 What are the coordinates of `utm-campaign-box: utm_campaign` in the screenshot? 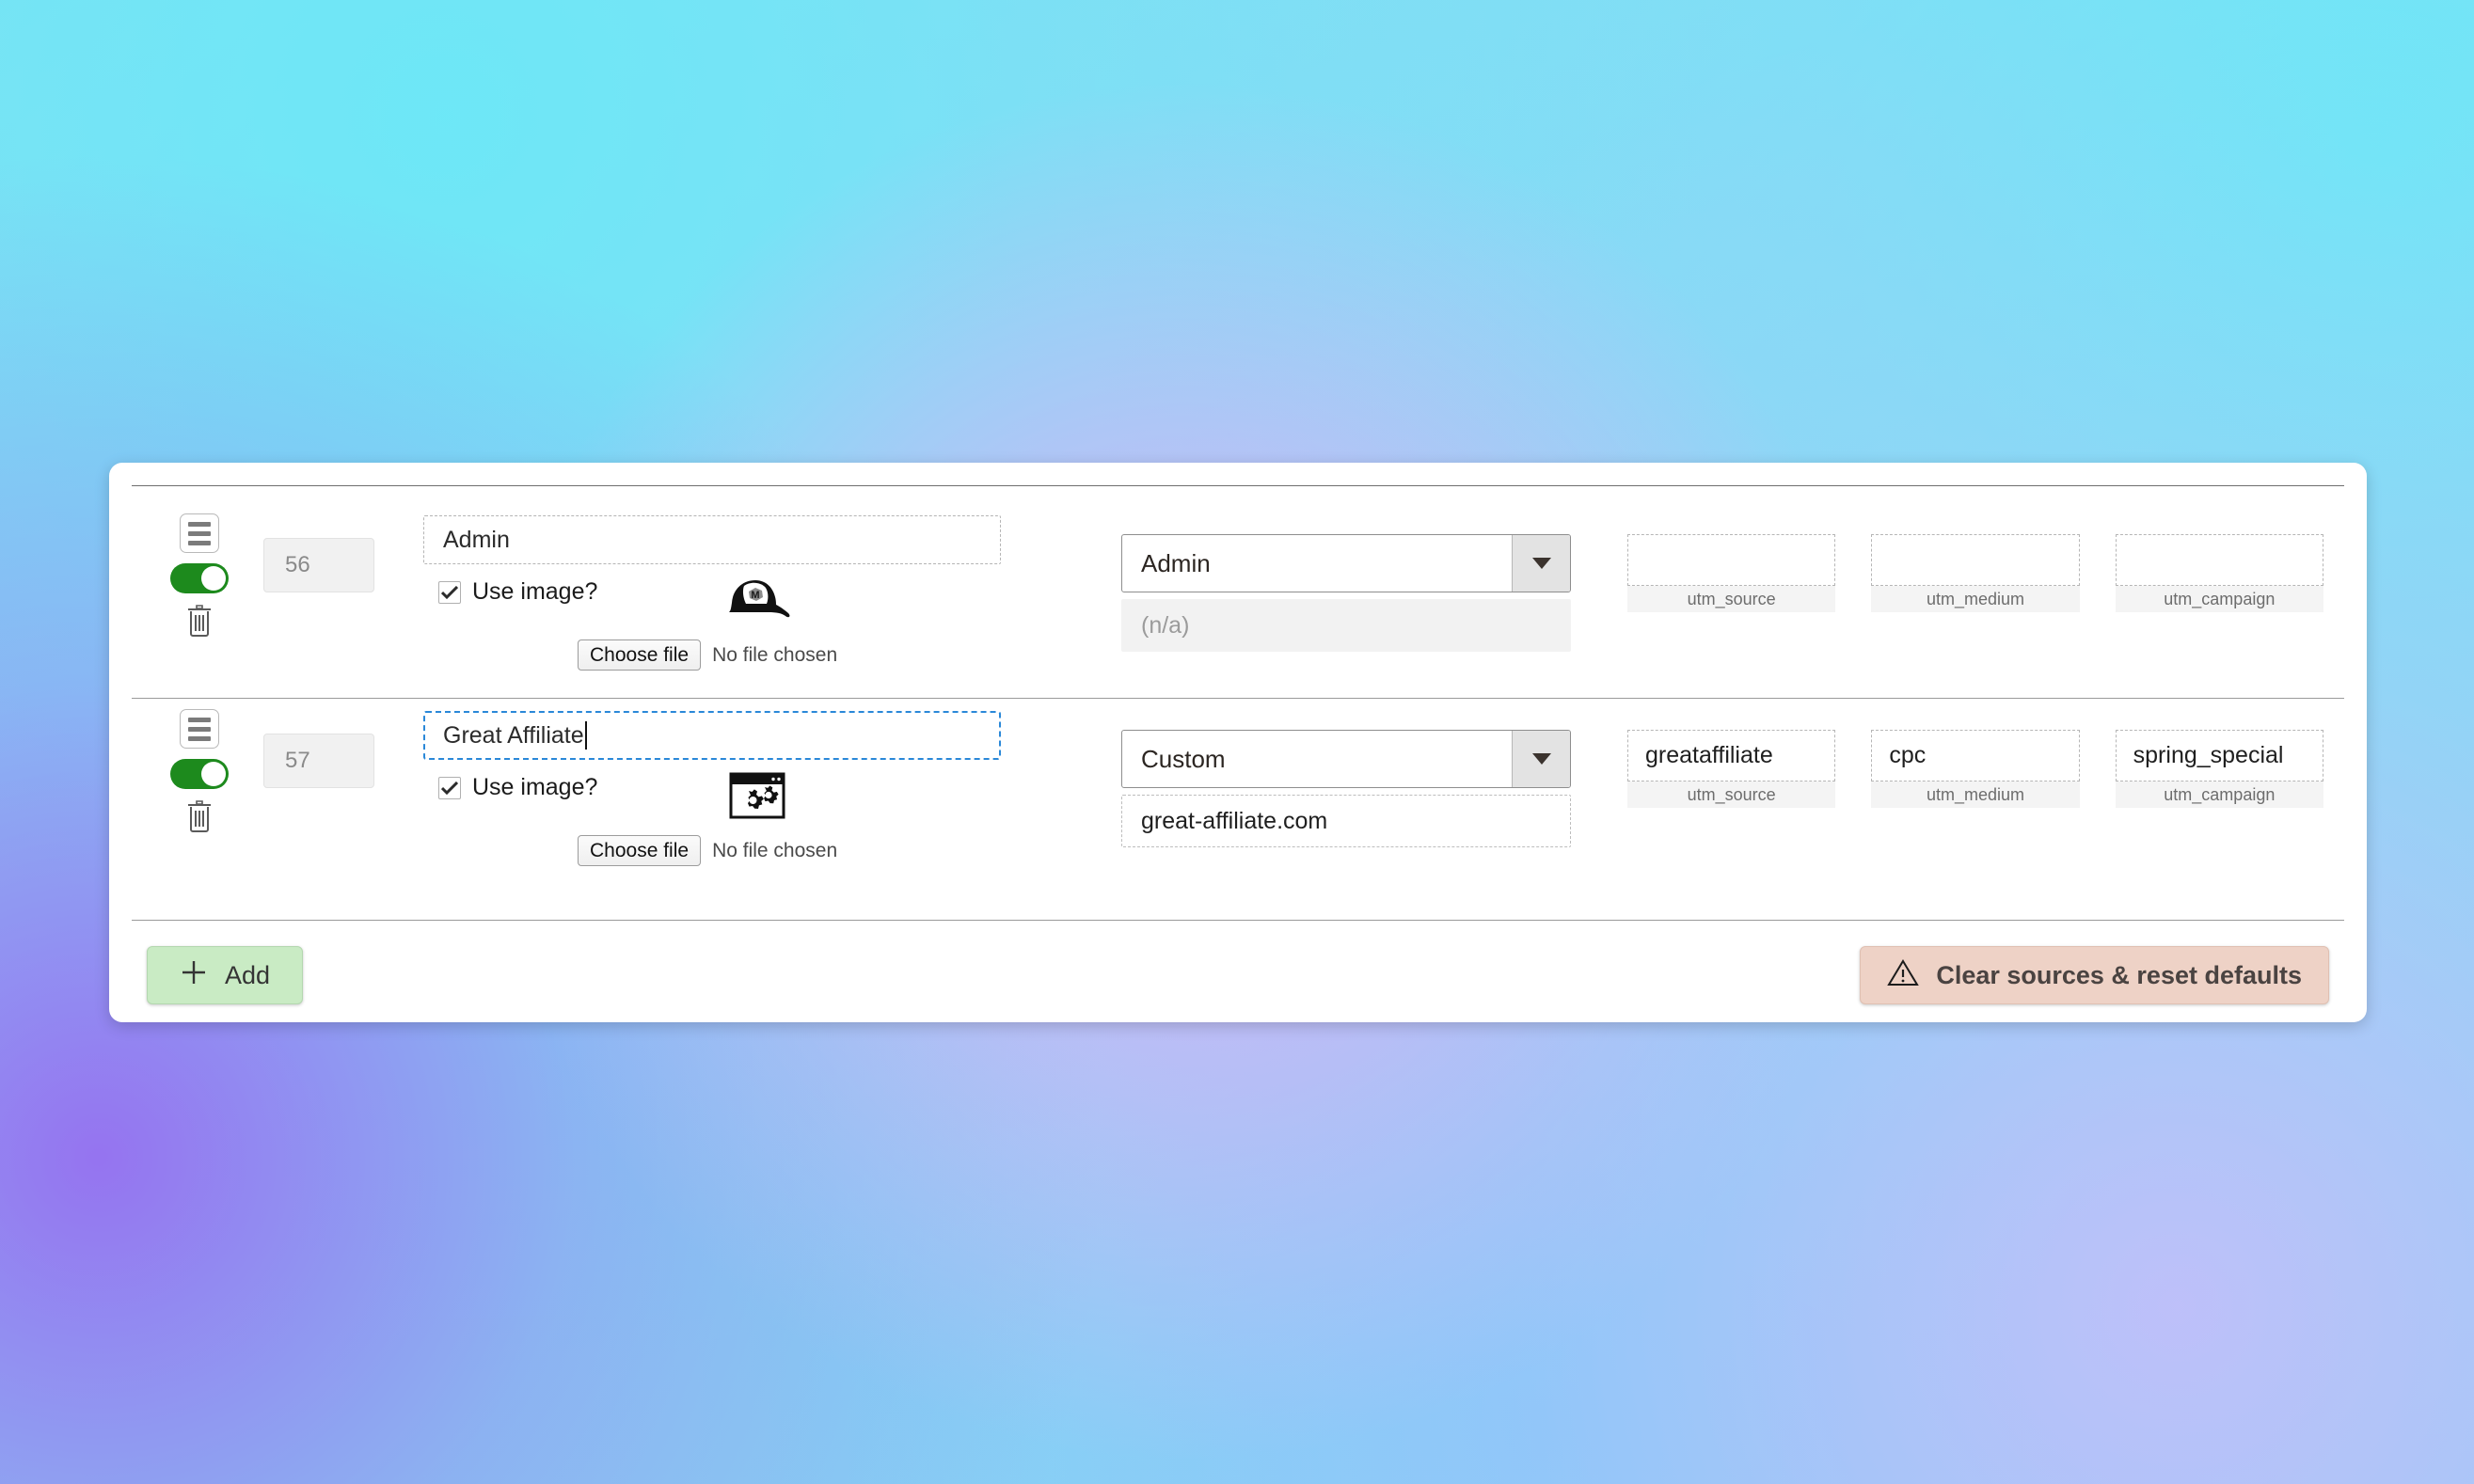 It's located at (2219, 573).